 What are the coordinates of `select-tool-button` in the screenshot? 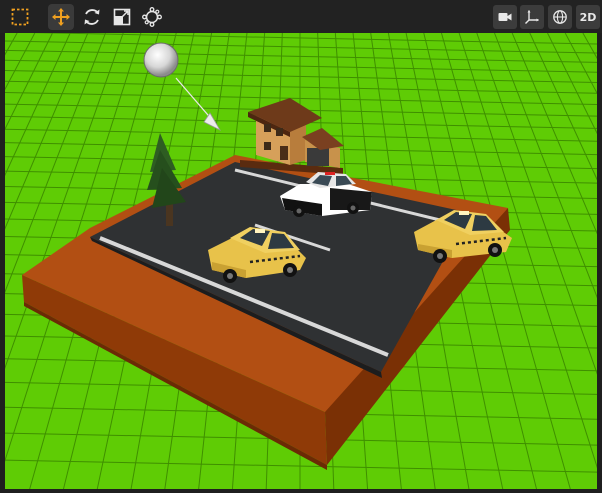 It's located at (20, 17).